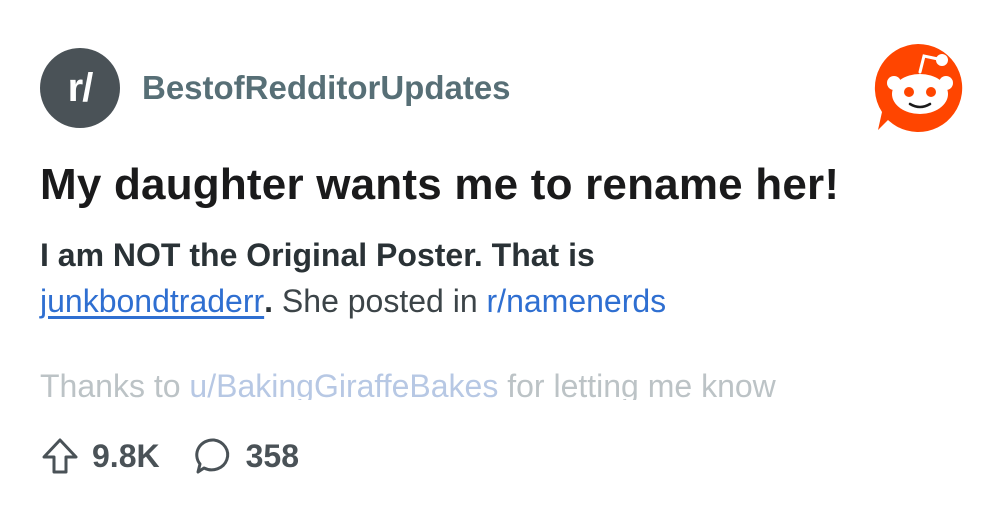 Image resolution: width=1000 pixels, height=521 pixels. Describe the element at coordinates (211, 456) in the screenshot. I see `comment-bubble-icon` at that location.